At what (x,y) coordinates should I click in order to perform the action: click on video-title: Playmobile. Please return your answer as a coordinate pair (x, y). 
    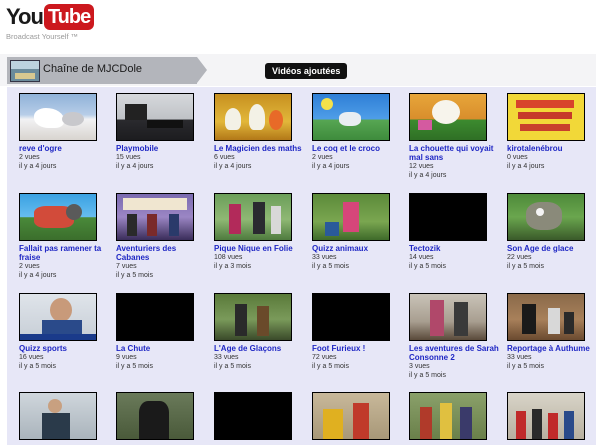
    Looking at the image, I should click on (161, 148).